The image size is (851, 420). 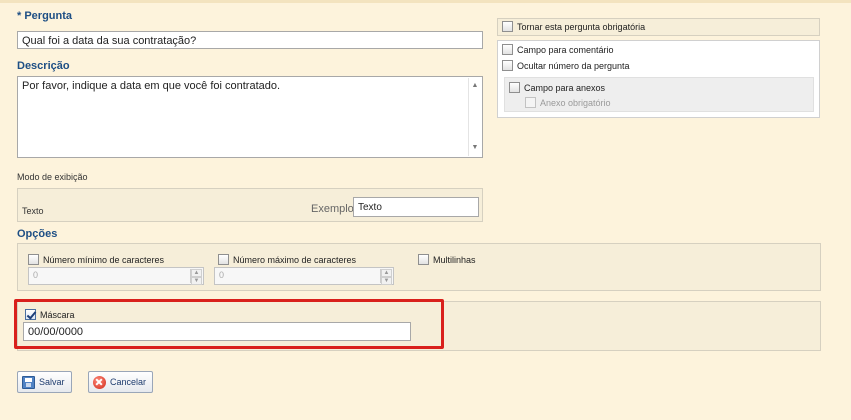 I want to click on attachments-label: Campo para anexos, so click(x=565, y=87).